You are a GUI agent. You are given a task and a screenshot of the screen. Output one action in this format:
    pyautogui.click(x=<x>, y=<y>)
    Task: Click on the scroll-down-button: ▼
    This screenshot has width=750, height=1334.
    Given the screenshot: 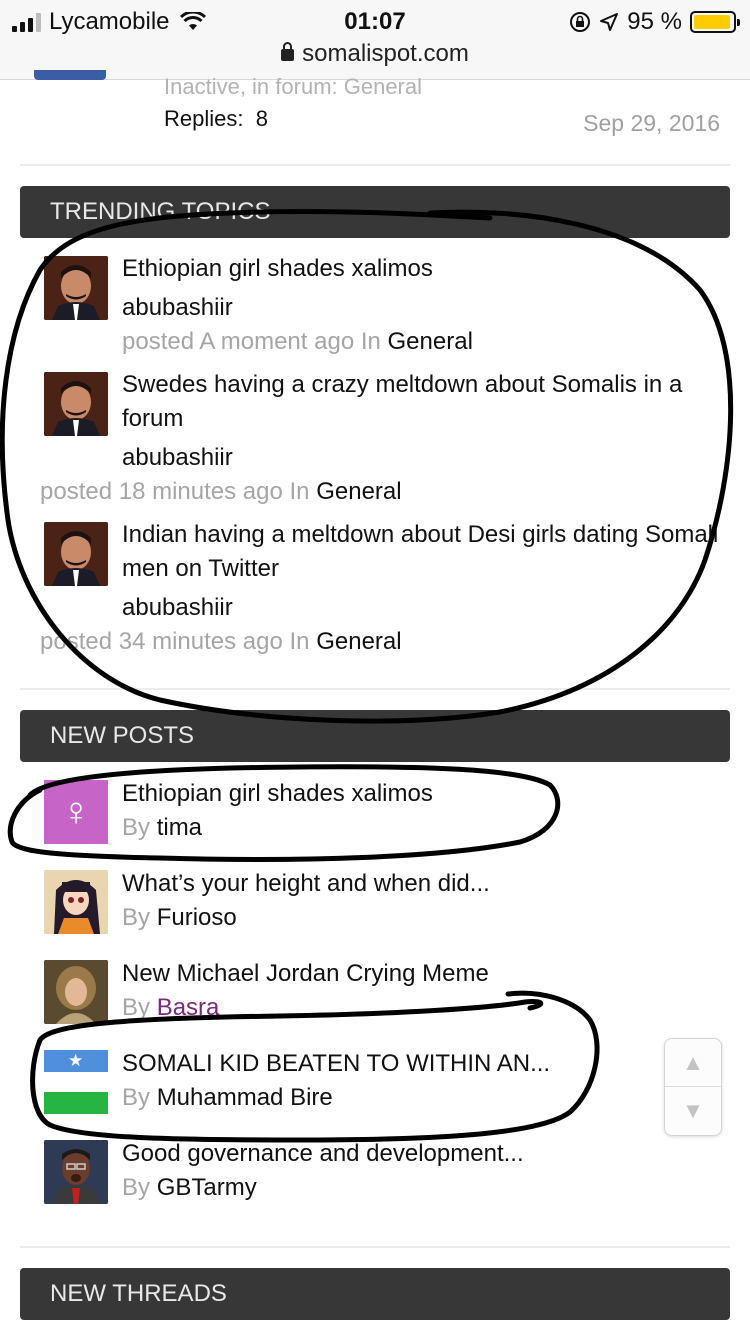 What is the action you would take?
    pyautogui.click(x=693, y=1111)
    